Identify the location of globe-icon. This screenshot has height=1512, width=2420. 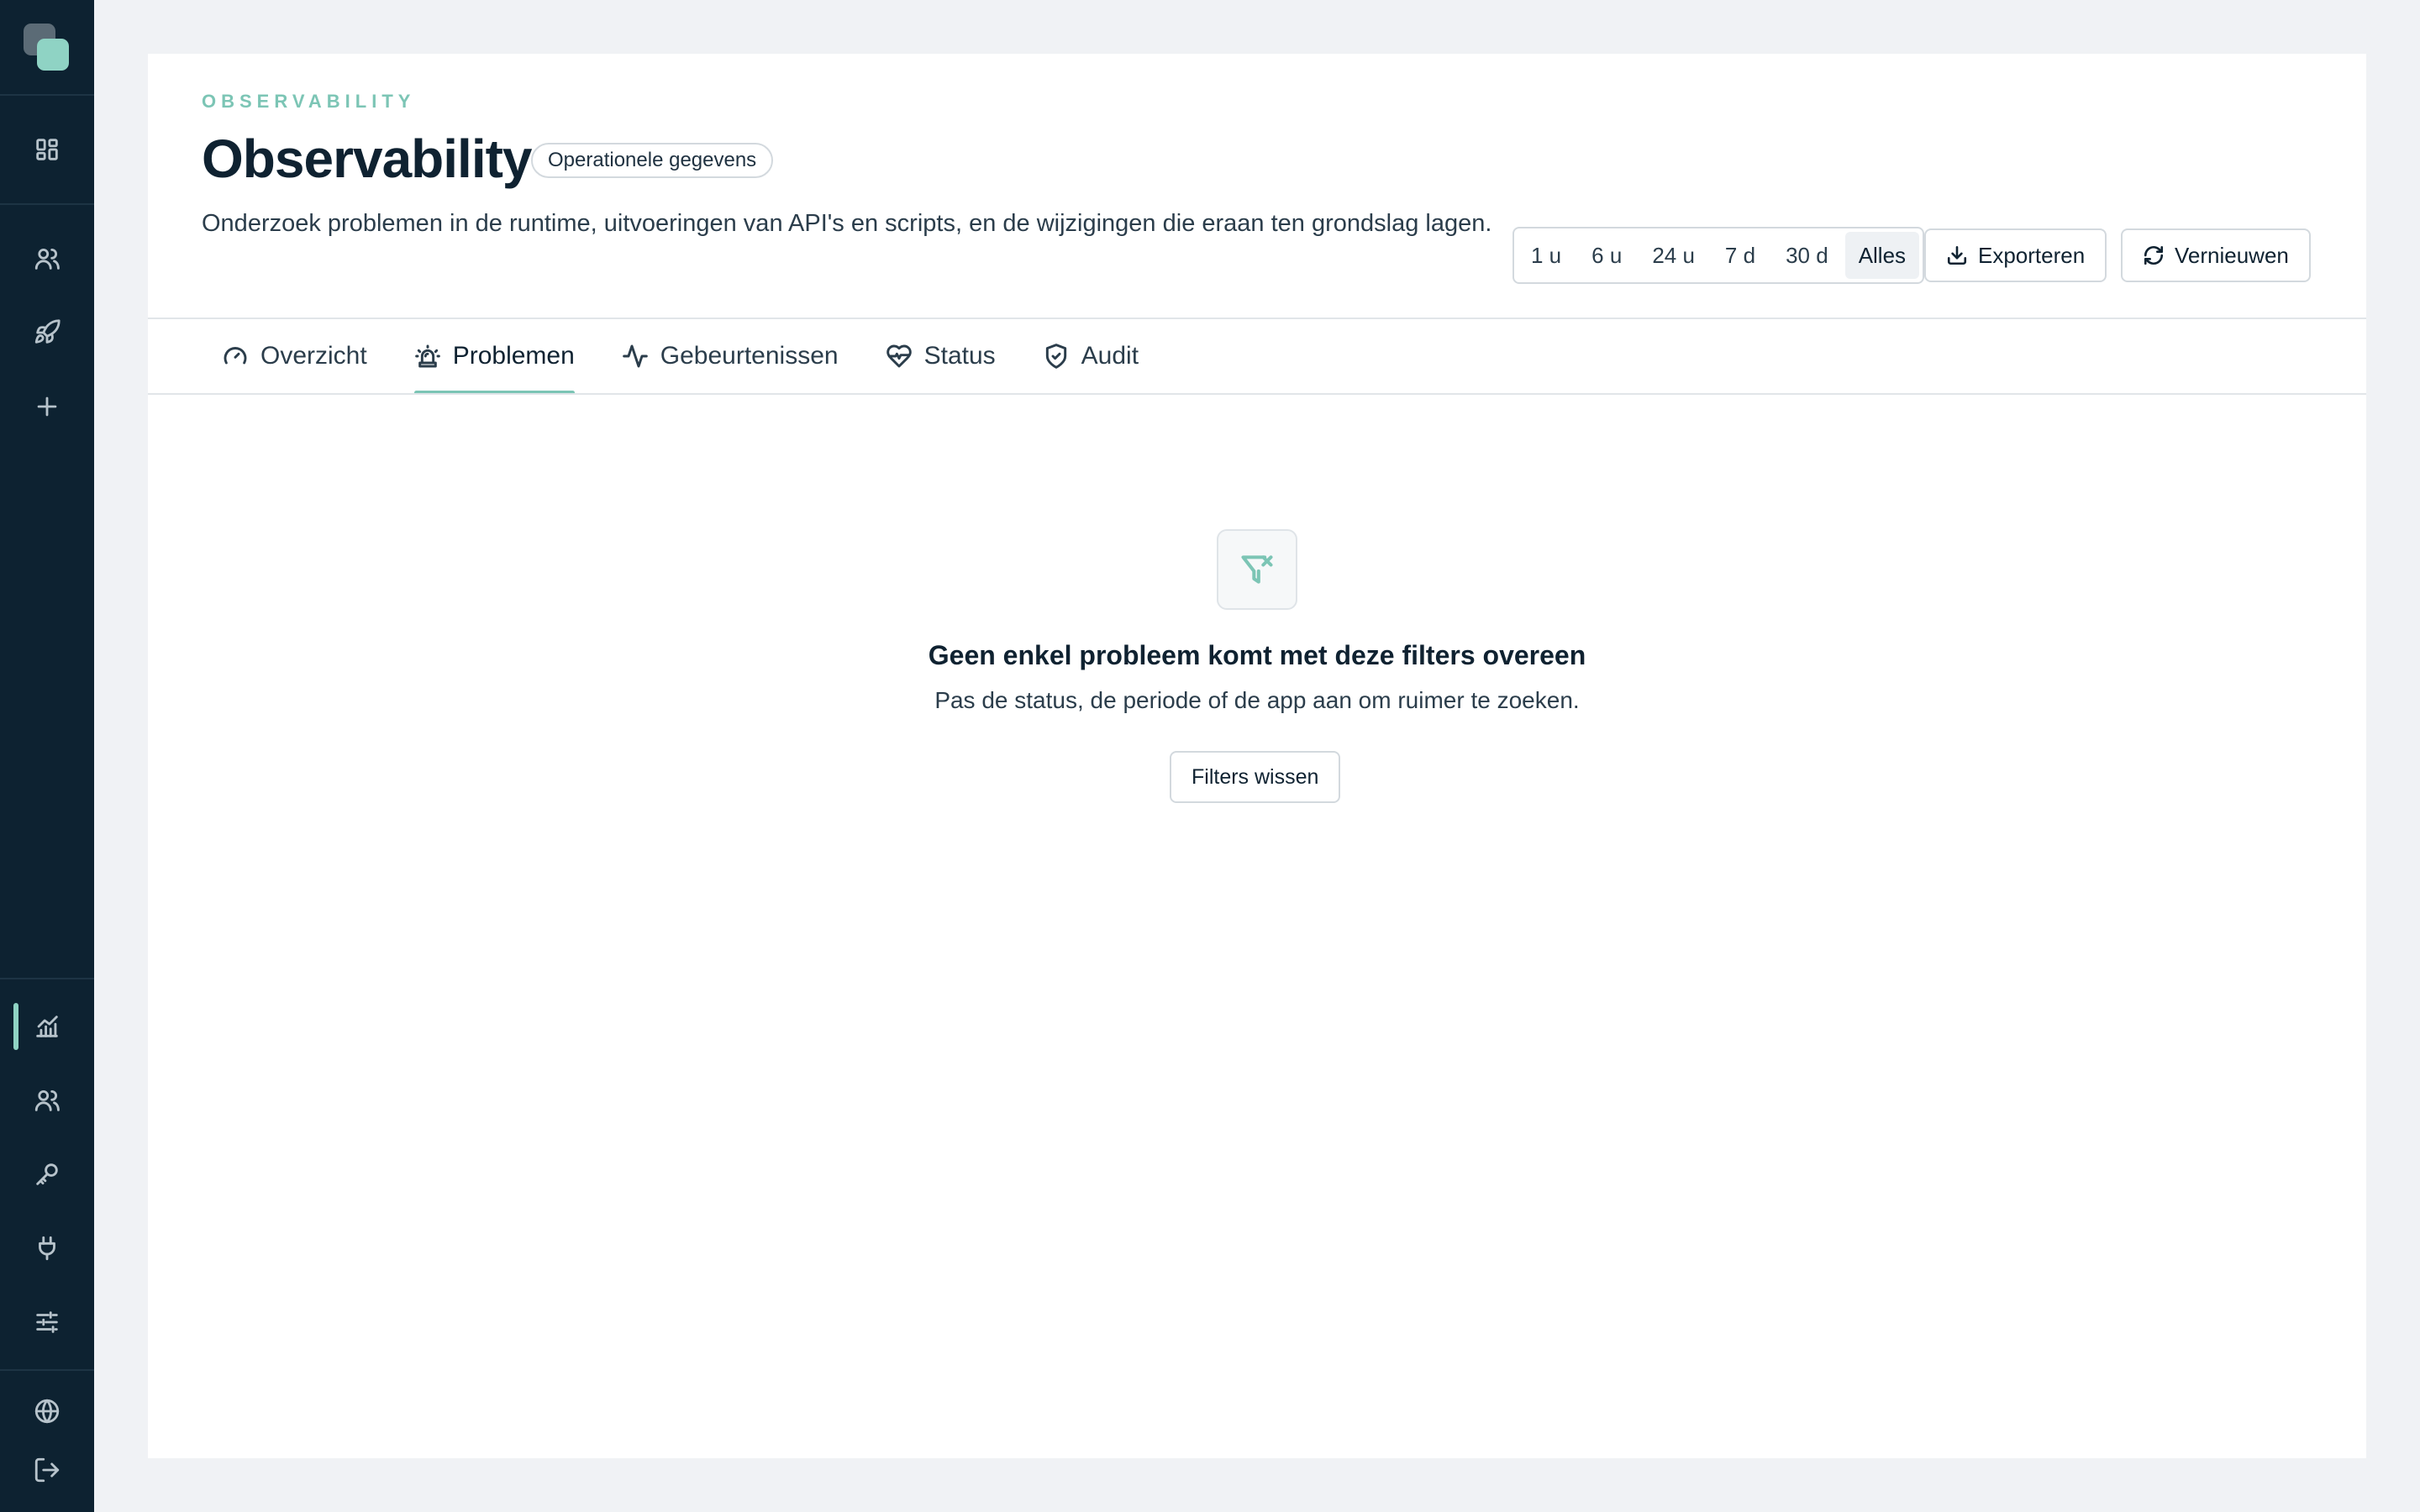
(47, 1411).